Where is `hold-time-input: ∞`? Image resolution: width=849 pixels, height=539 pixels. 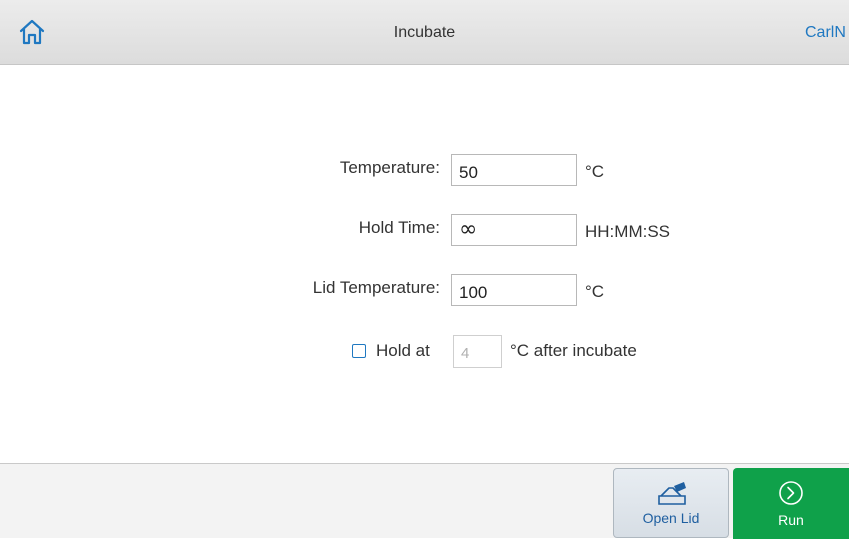
hold-time-input: ∞ is located at coordinates (514, 230).